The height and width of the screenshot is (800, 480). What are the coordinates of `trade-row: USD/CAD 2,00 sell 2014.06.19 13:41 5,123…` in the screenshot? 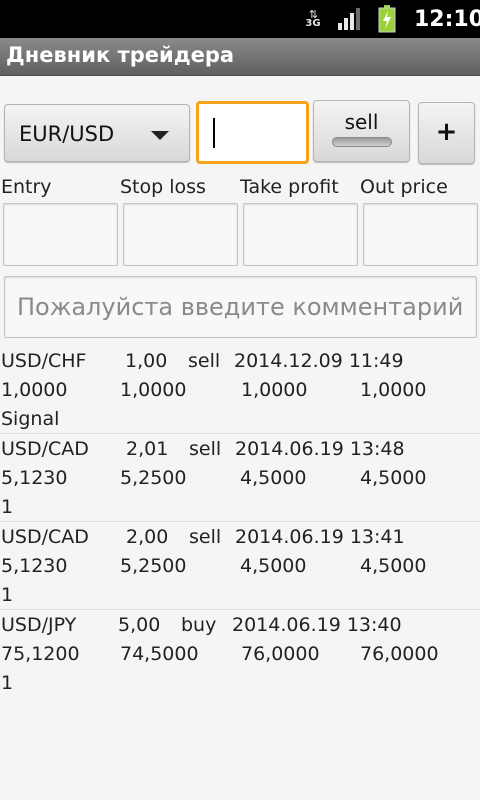 It's located at (240, 566).